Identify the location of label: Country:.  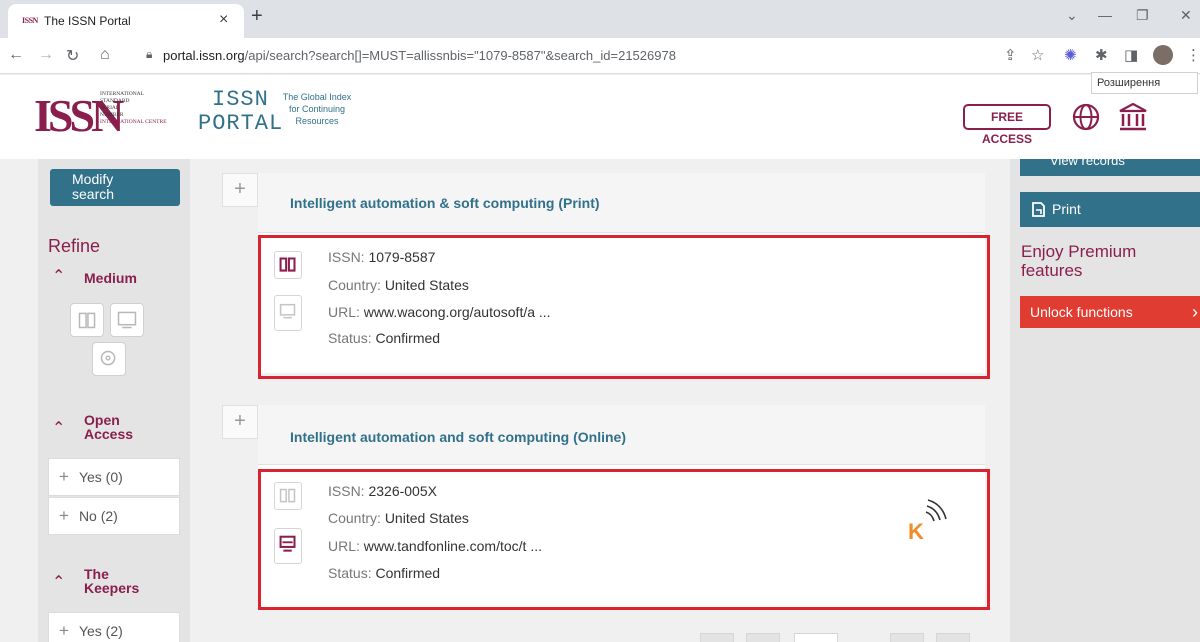
(354, 518).